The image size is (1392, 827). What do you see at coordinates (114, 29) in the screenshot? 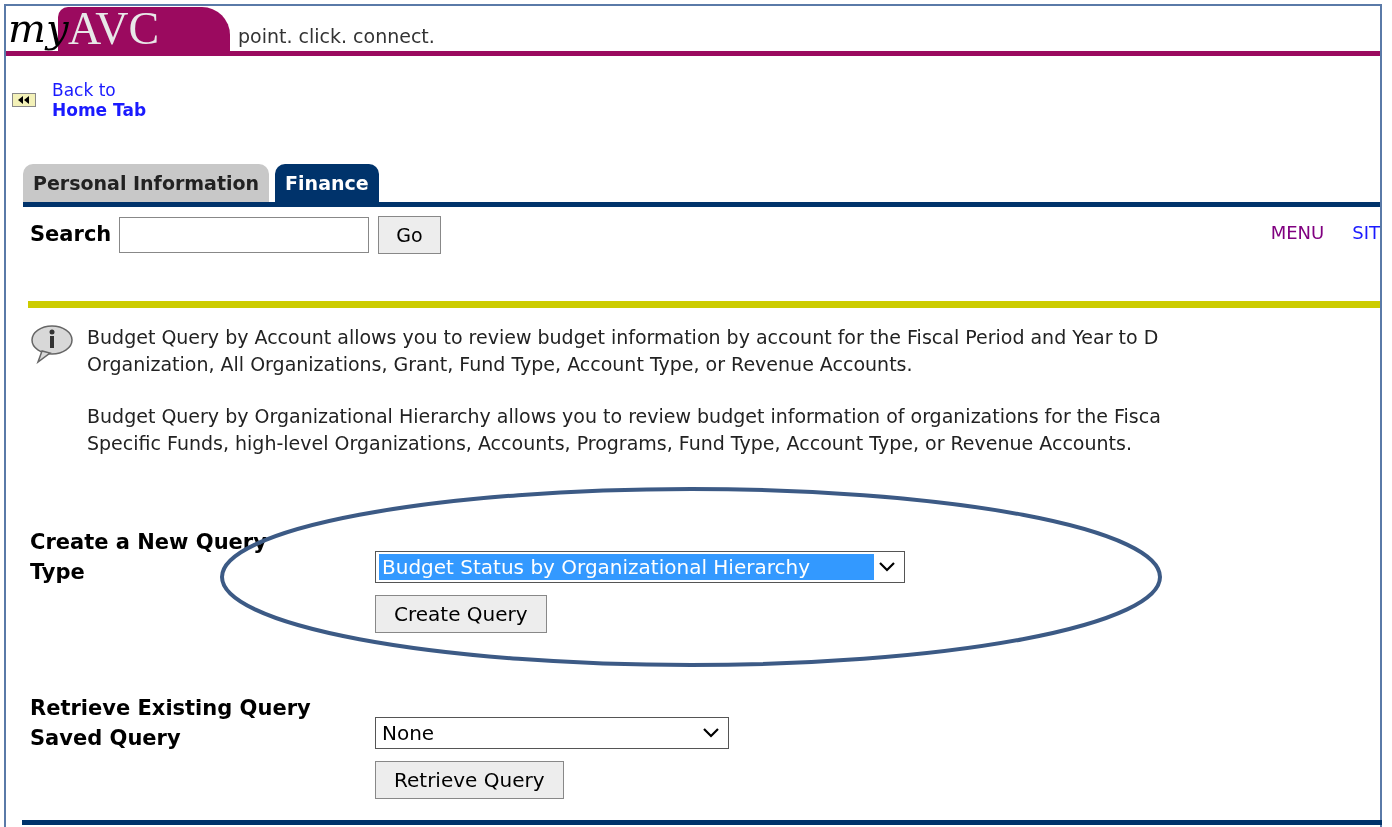
I see `logo-letters: AVC` at bounding box center [114, 29].